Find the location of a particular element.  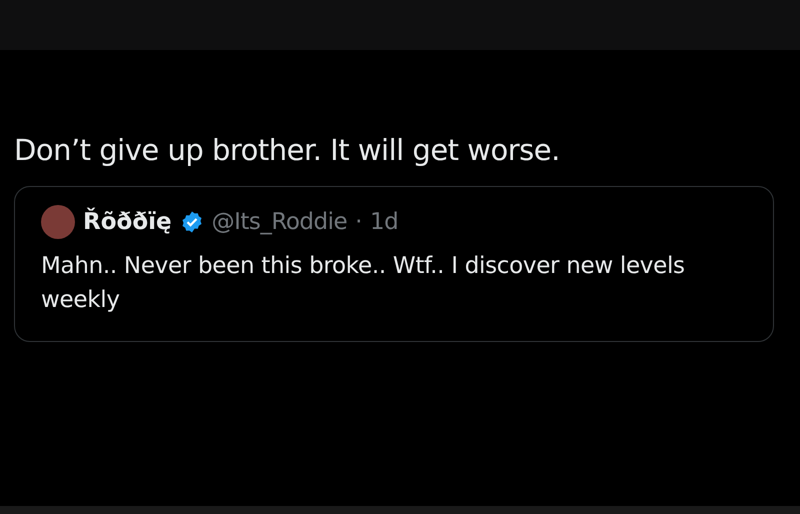

author-handle: @Its_Roddie is located at coordinates (280, 222).